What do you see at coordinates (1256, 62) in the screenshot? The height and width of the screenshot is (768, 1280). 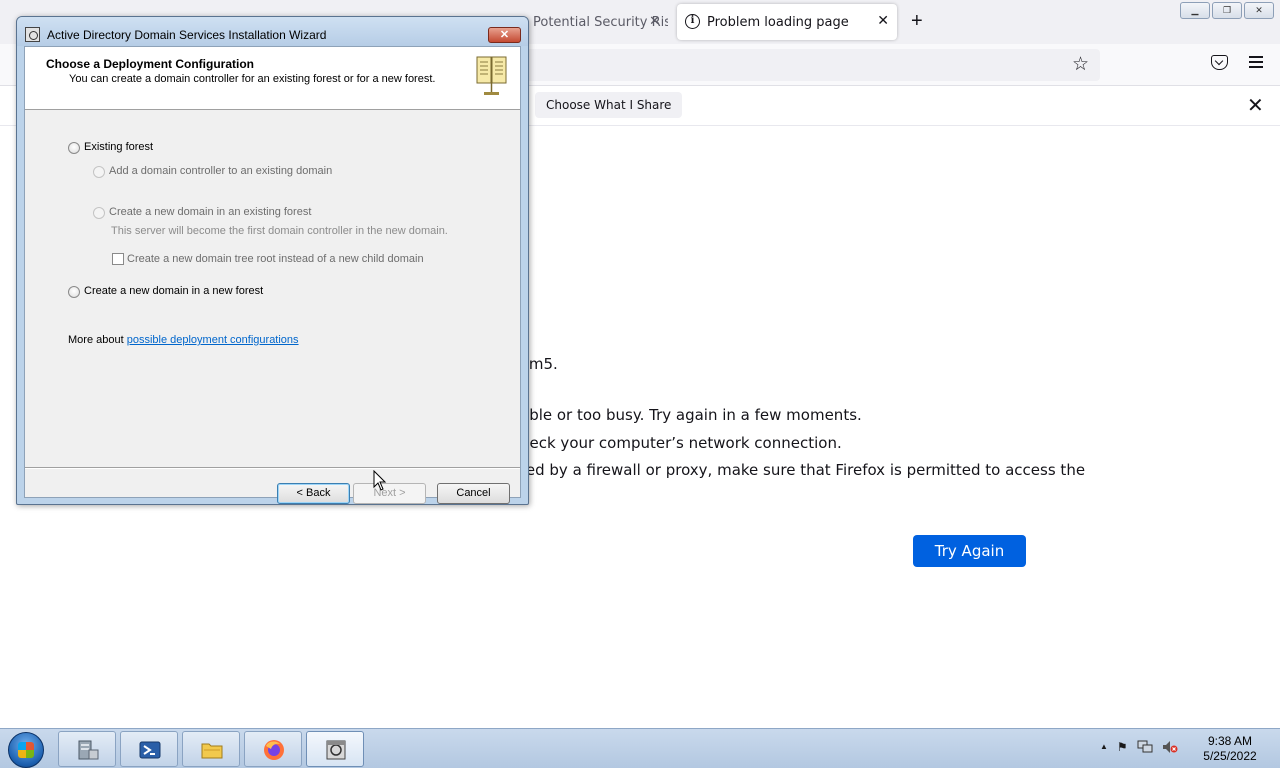 I see `menu-icon` at bounding box center [1256, 62].